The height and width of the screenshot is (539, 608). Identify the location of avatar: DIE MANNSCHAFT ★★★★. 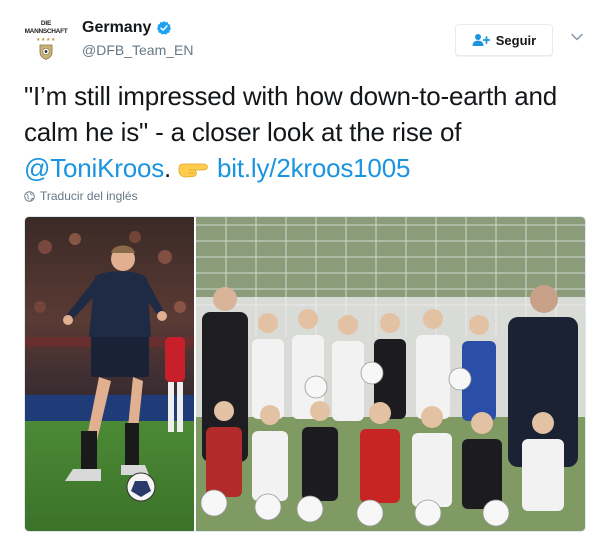
(46, 40).